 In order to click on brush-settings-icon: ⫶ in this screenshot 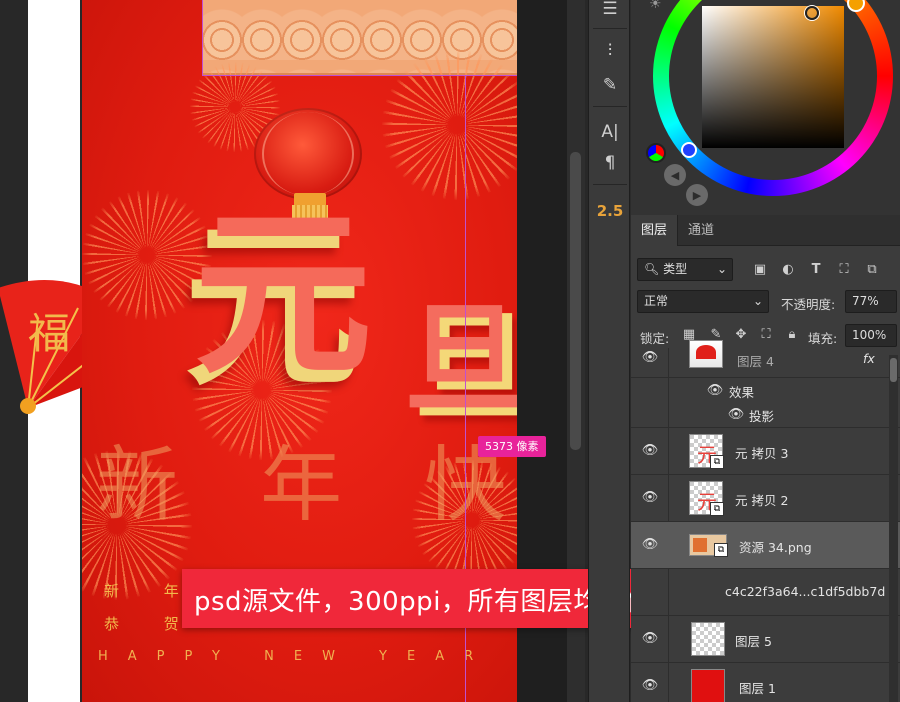, I will do `click(610, 51)`.